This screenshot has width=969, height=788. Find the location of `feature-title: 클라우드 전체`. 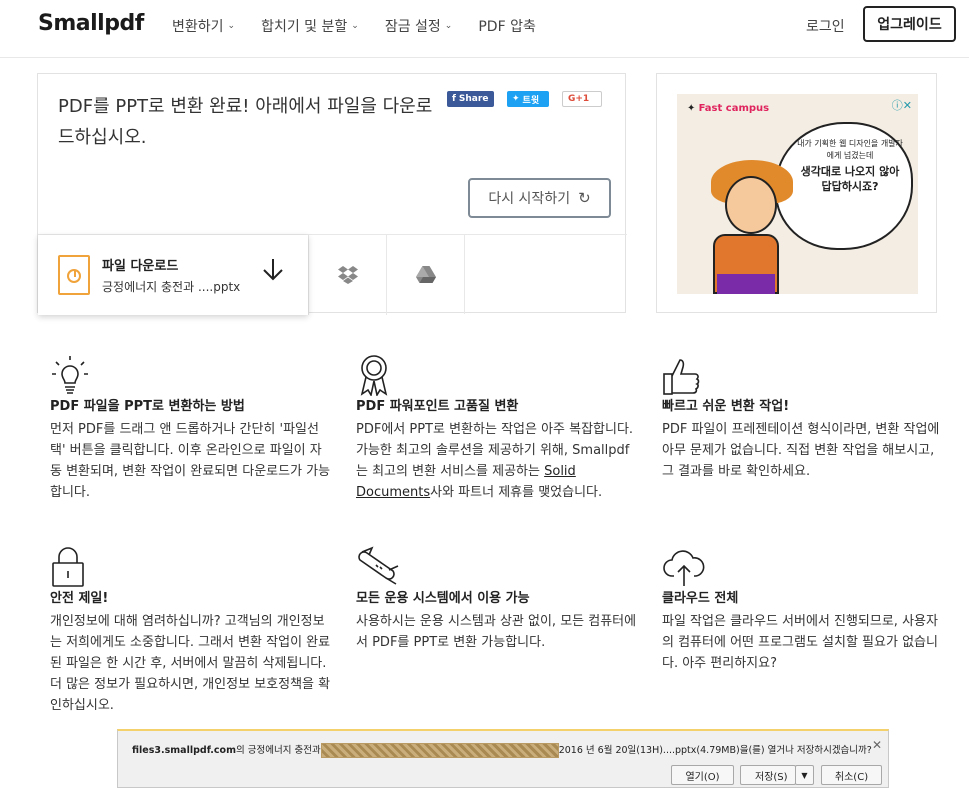

feature-title: 클라우드 전체 is located at coordinates (700, 598).